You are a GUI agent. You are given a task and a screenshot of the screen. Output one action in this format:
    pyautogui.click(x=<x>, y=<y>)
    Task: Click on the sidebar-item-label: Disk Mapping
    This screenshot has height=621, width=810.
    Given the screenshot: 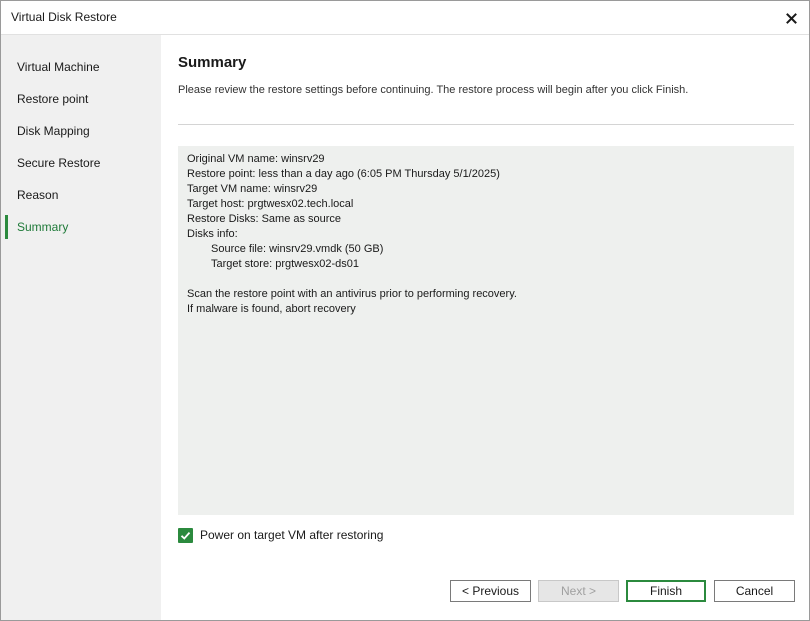 What is the action you would take?
    pyautogui.click(x=53, y=131)
    